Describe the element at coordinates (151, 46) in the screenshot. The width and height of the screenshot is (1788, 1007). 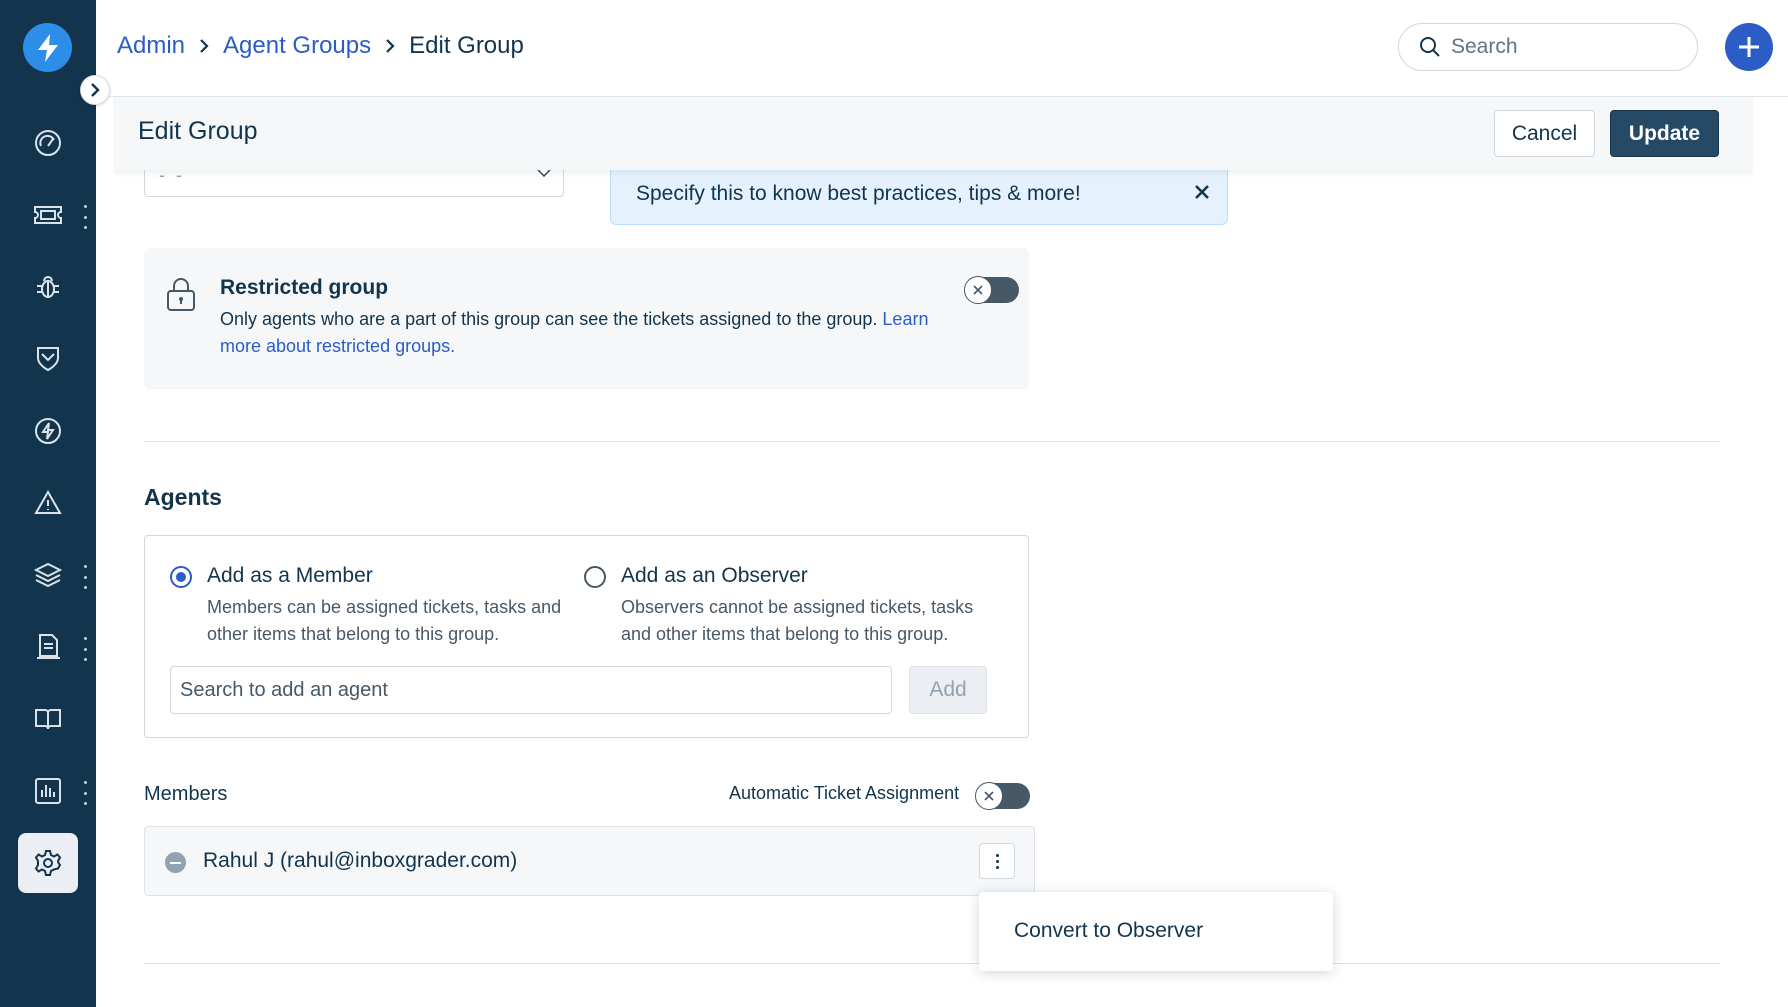
I see `breadcrumb-admin-link: Admin` at that location.